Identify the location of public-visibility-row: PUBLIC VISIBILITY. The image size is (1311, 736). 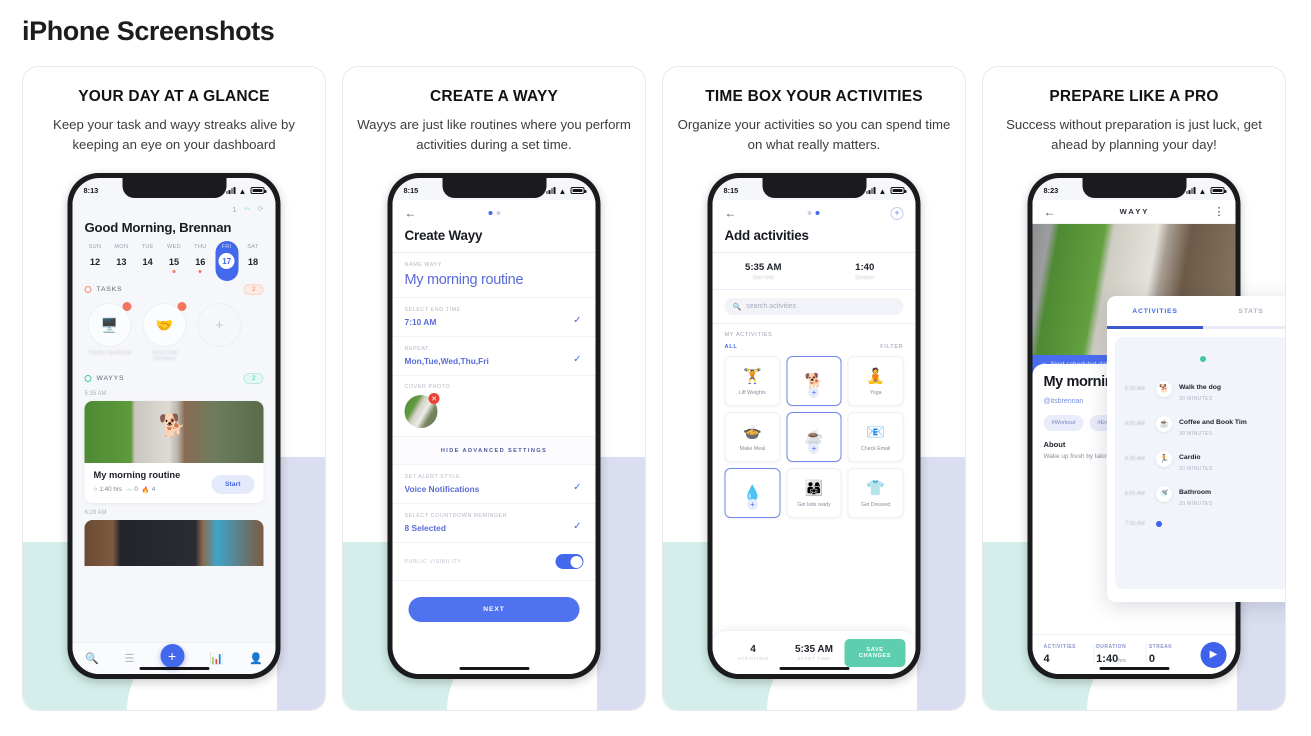
(494, 562).